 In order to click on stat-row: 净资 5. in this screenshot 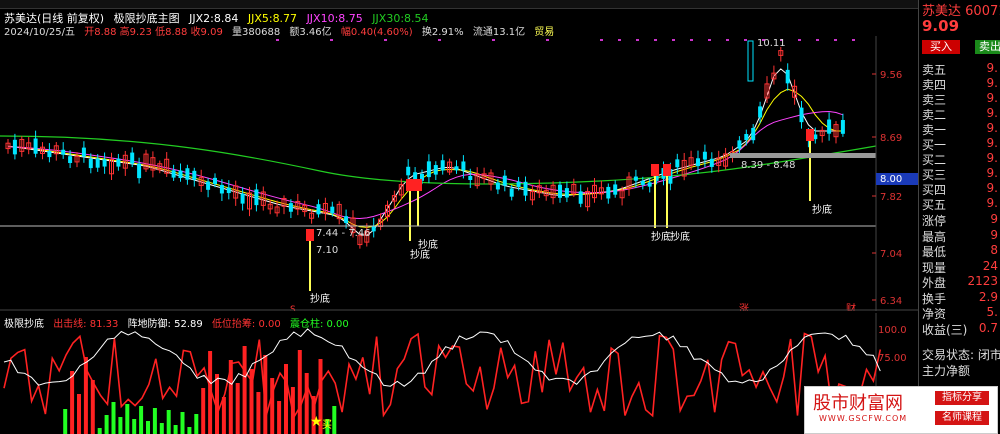, I will do `click(960, 313)`.